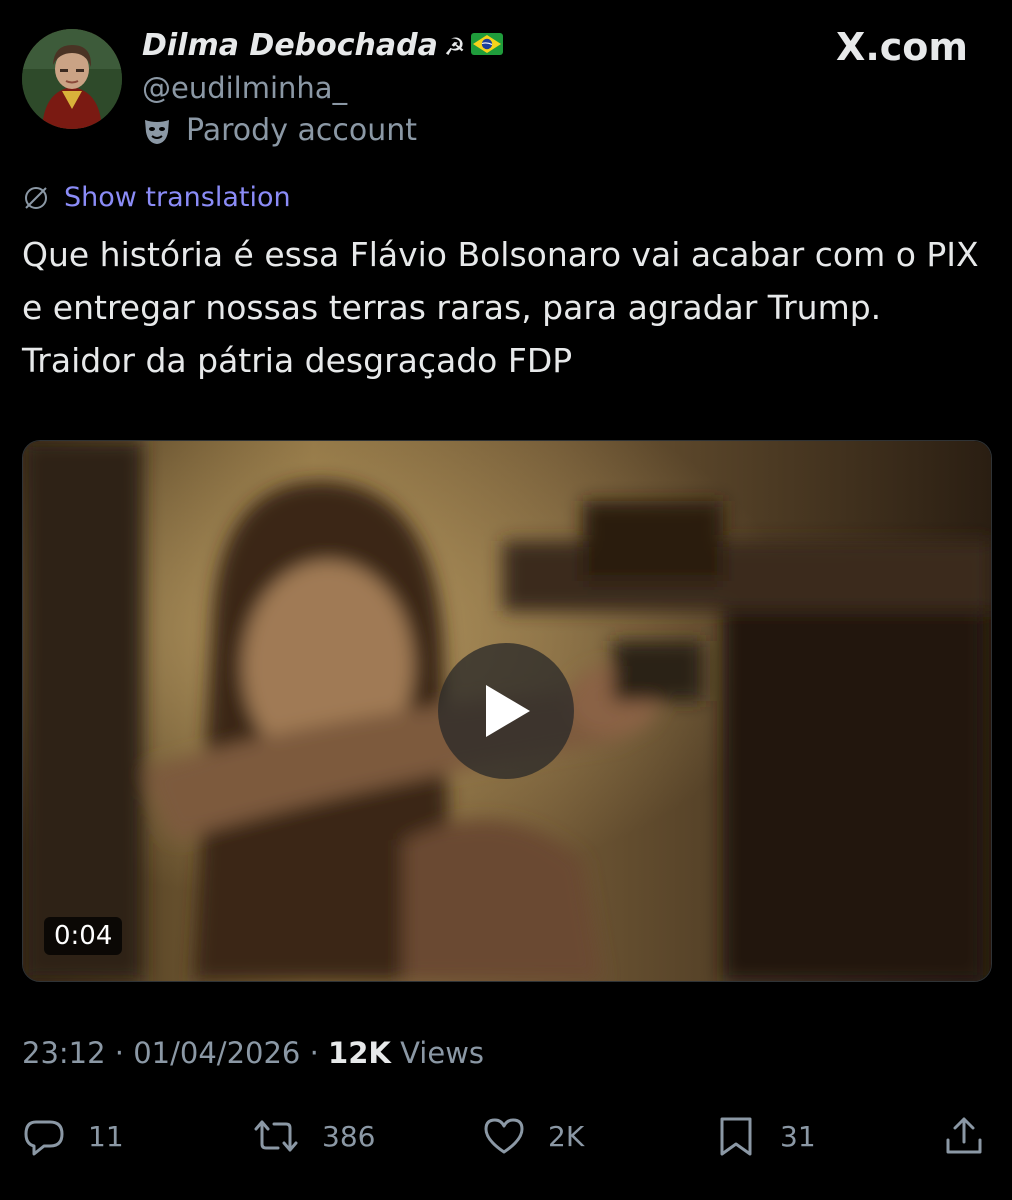 Image resolution: width=1012 pixels, height=1200 pixels. What do you see at coordinates (313, 1136) in the screenshot?
I see `repost-button: 386` at bounding box center [313, 1136].